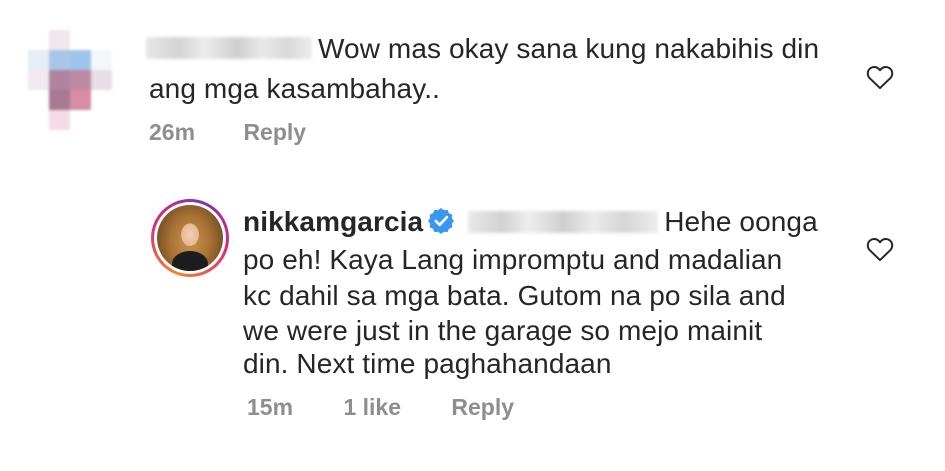  What do you see at coordinates (227, 132) in the screenshot?
I see `comment-1-meta: 26m Reply` at bounding box center [227, 132].